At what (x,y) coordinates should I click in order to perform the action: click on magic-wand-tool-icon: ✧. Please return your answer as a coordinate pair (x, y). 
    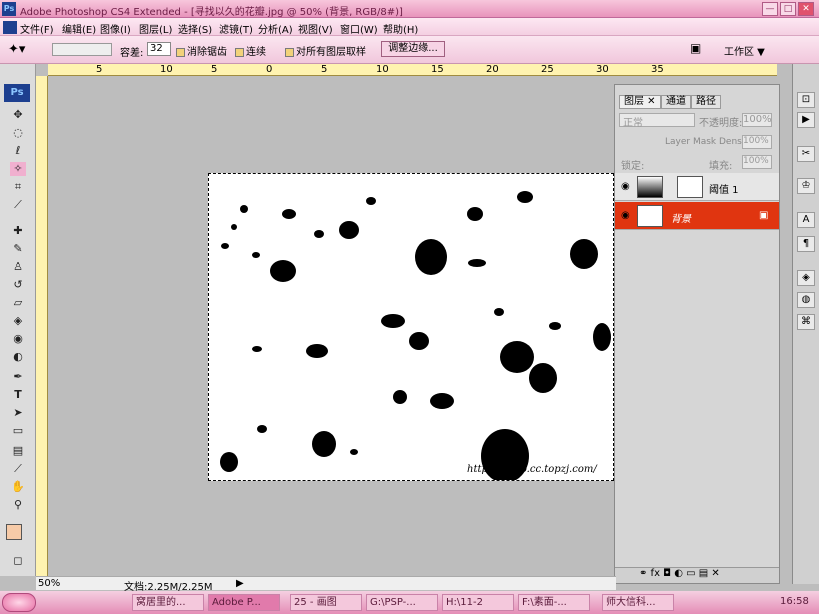
    Looking at the image, I should click on (18, 169).